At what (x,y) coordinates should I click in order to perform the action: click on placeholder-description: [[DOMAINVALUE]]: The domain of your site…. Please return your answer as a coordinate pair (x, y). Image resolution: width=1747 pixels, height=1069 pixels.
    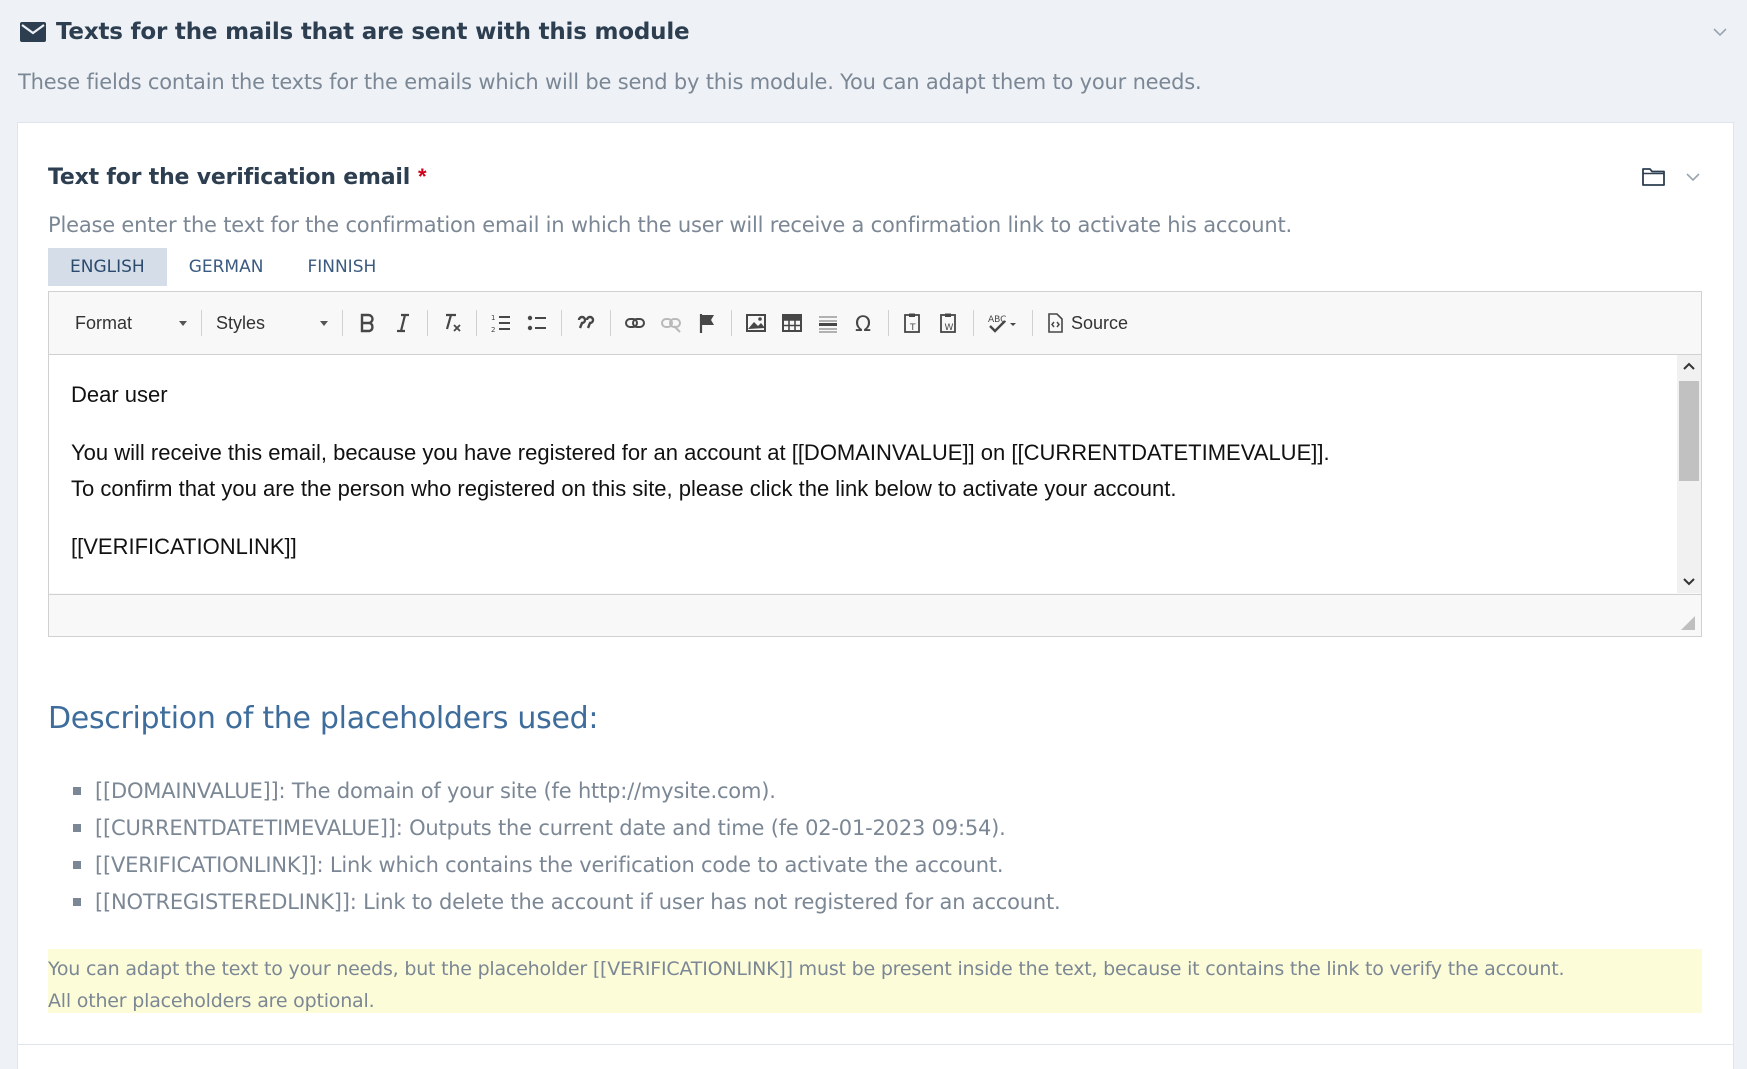
    Looking at the image, I should click on (435, 790).